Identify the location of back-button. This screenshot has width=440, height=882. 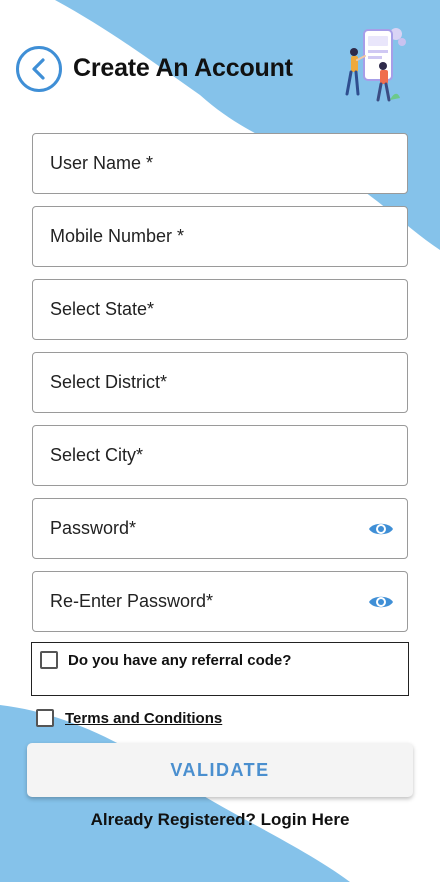
(39, 69).